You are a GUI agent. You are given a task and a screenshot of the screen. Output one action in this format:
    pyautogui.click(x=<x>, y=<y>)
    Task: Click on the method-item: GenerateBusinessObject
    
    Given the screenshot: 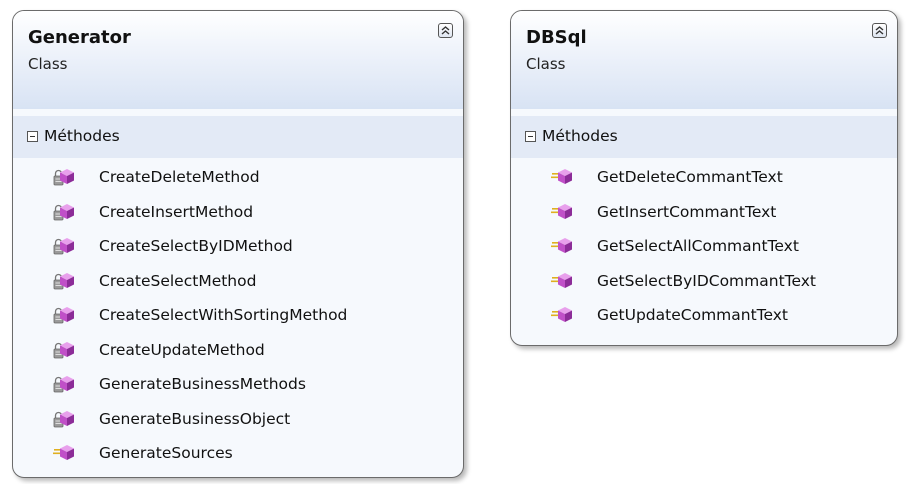 What is the action you would take?
    pyautogui.click(x=238, y=420)
    